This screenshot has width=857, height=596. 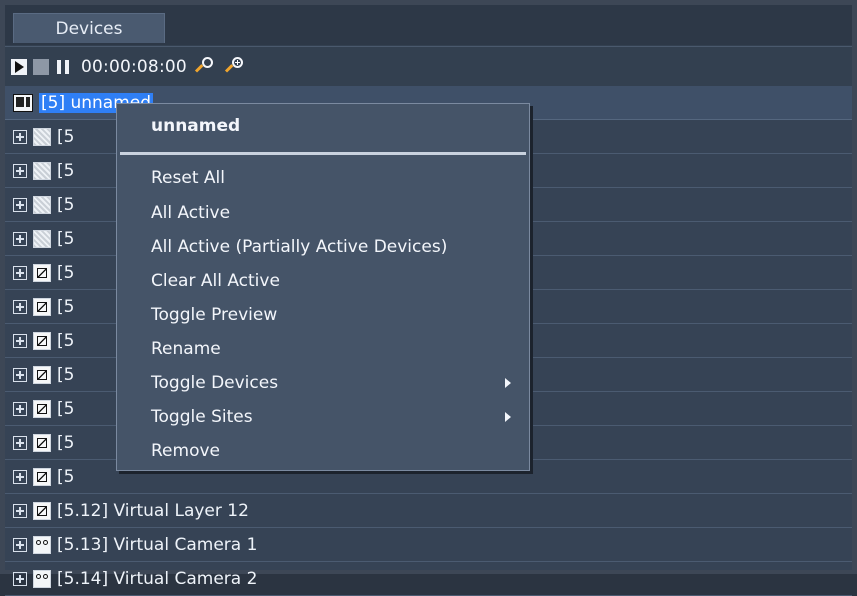 I want to click on menu-item: Reset All, so click(x=188, y=178).